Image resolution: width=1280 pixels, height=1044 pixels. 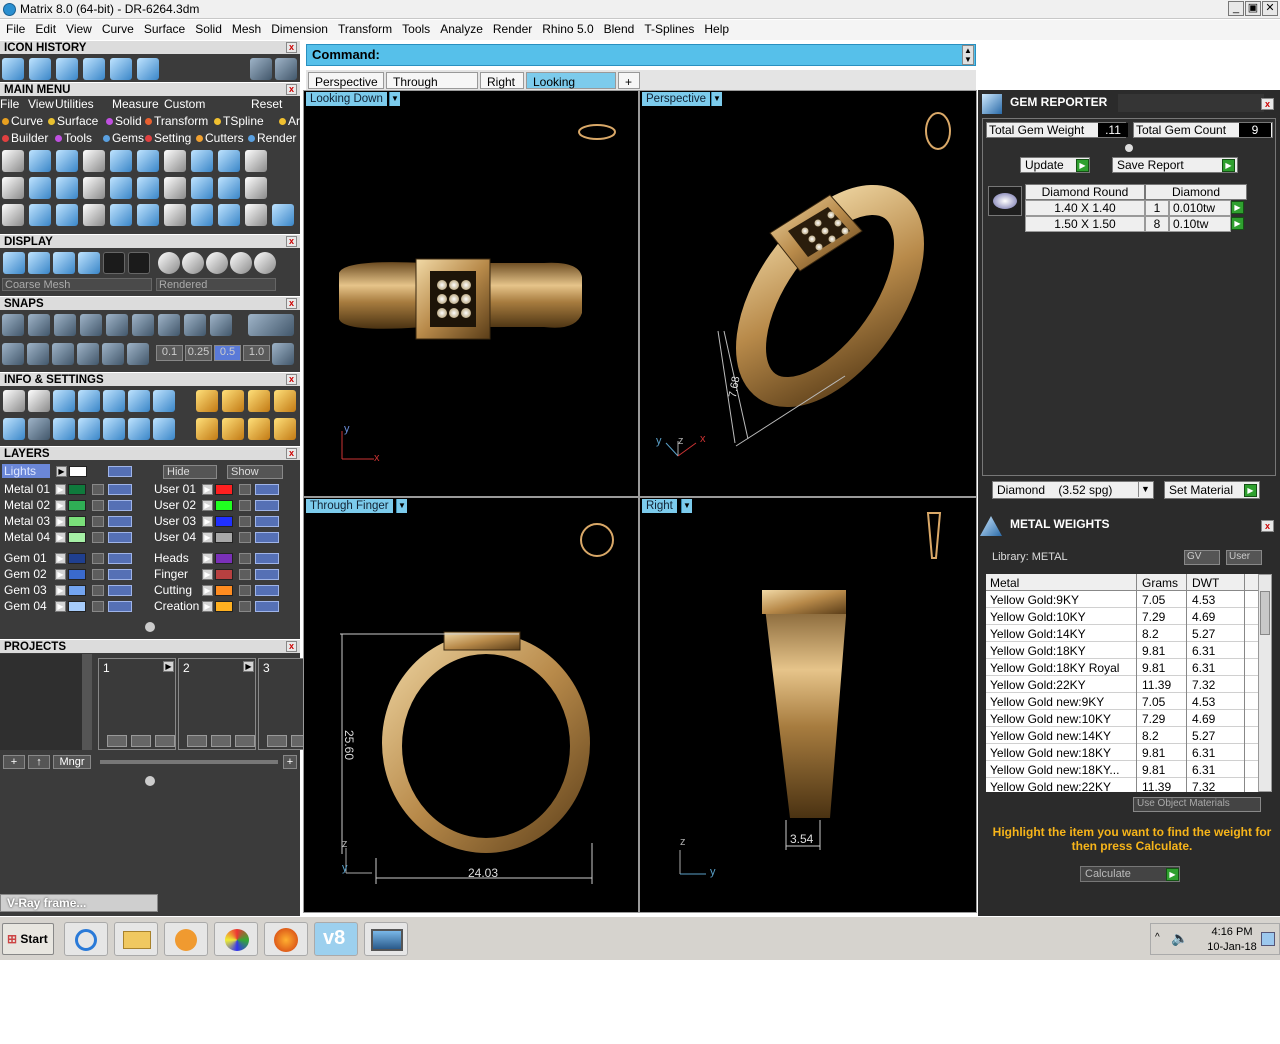 What do you see at coordinates (216, 284) in the screenshot?
I see `display-mode-select: Rendered` at bounding box center [216, 284].